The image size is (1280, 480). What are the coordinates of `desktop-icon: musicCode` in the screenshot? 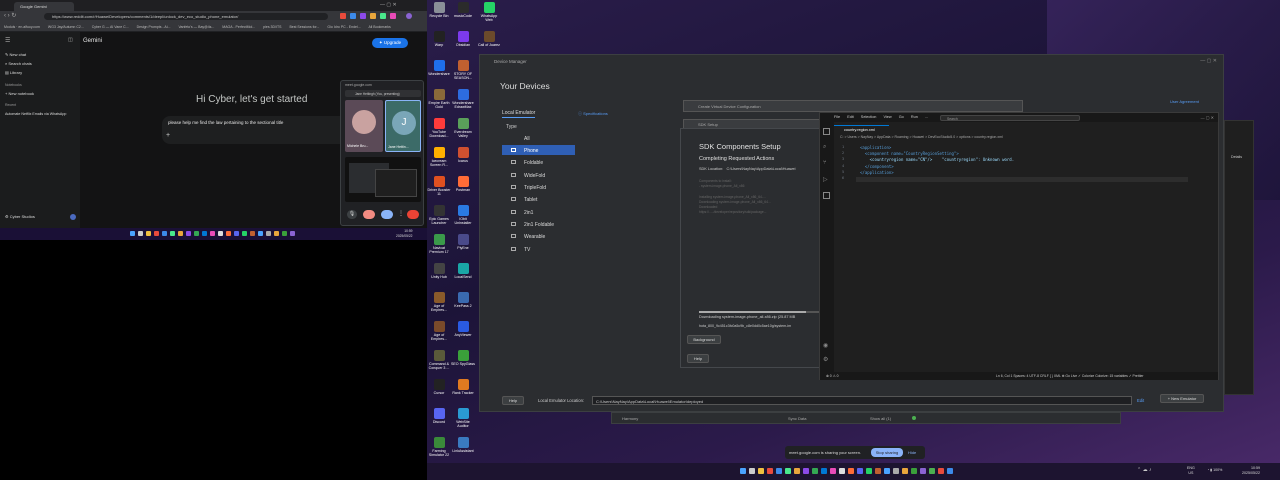 It's located at (463, 10).